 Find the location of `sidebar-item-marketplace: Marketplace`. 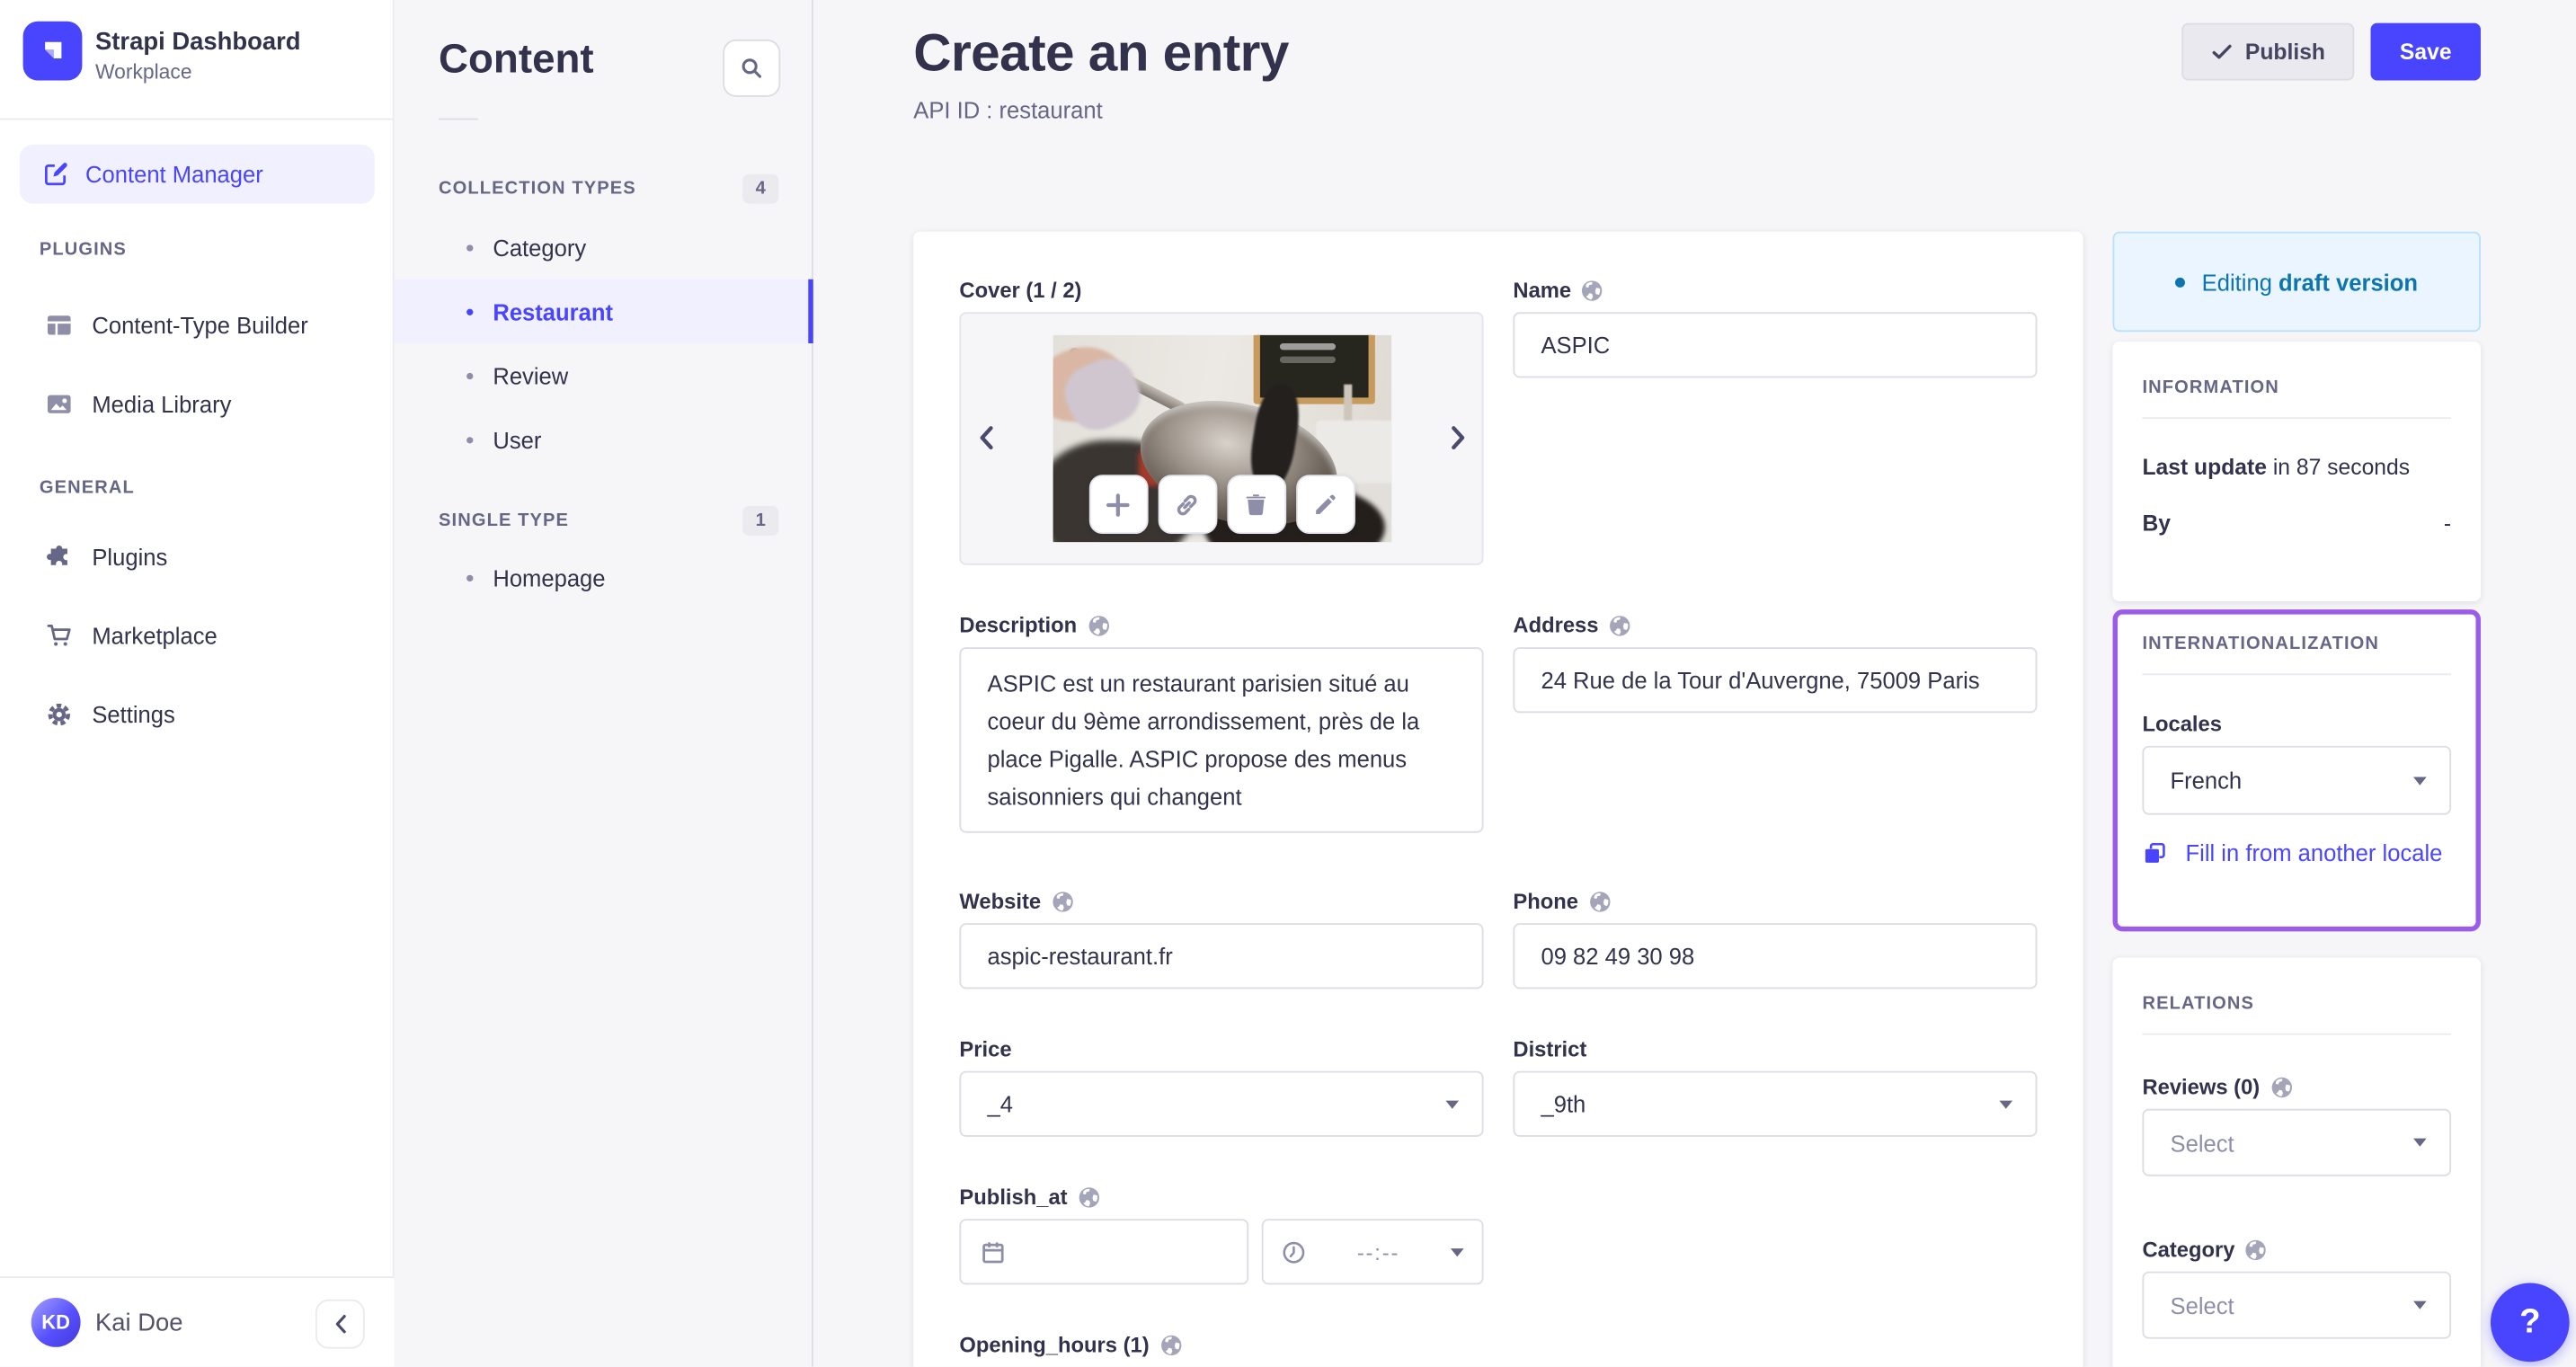

sidebar-item-marketplace: Marketplace is located at coordinates (197, 635).